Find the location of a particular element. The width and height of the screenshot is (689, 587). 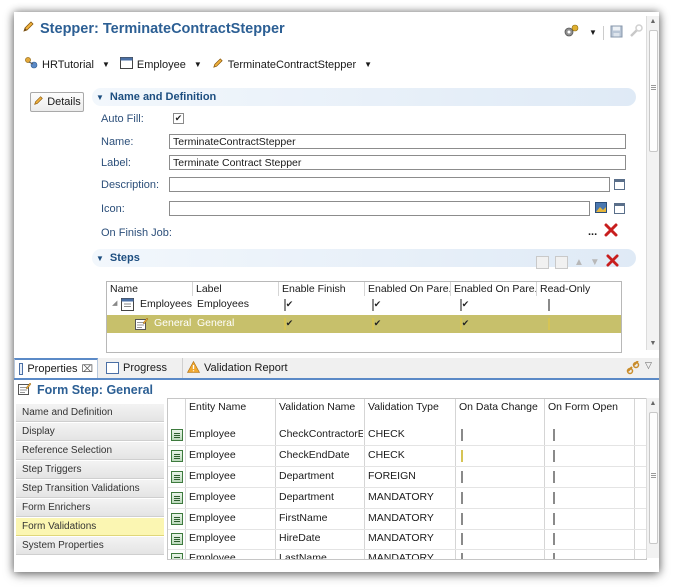

move-up-icon: ▲ is located at coordinates (579, 262).